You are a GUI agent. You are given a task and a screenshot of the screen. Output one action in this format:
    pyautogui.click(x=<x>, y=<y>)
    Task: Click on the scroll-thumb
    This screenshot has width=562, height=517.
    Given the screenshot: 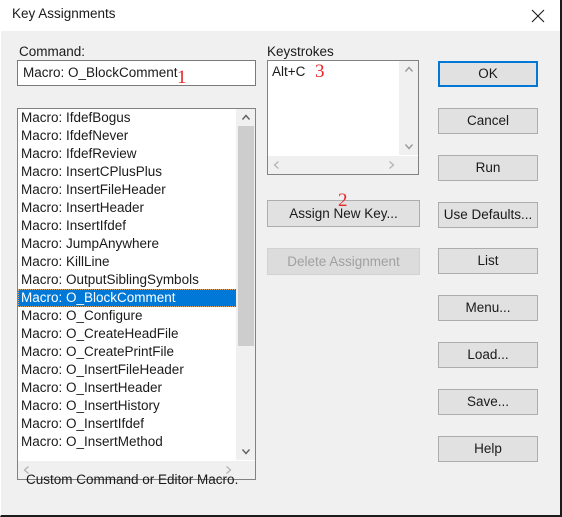 What is the action you would take?
    pyautogui.click(x=246, y=236)
    